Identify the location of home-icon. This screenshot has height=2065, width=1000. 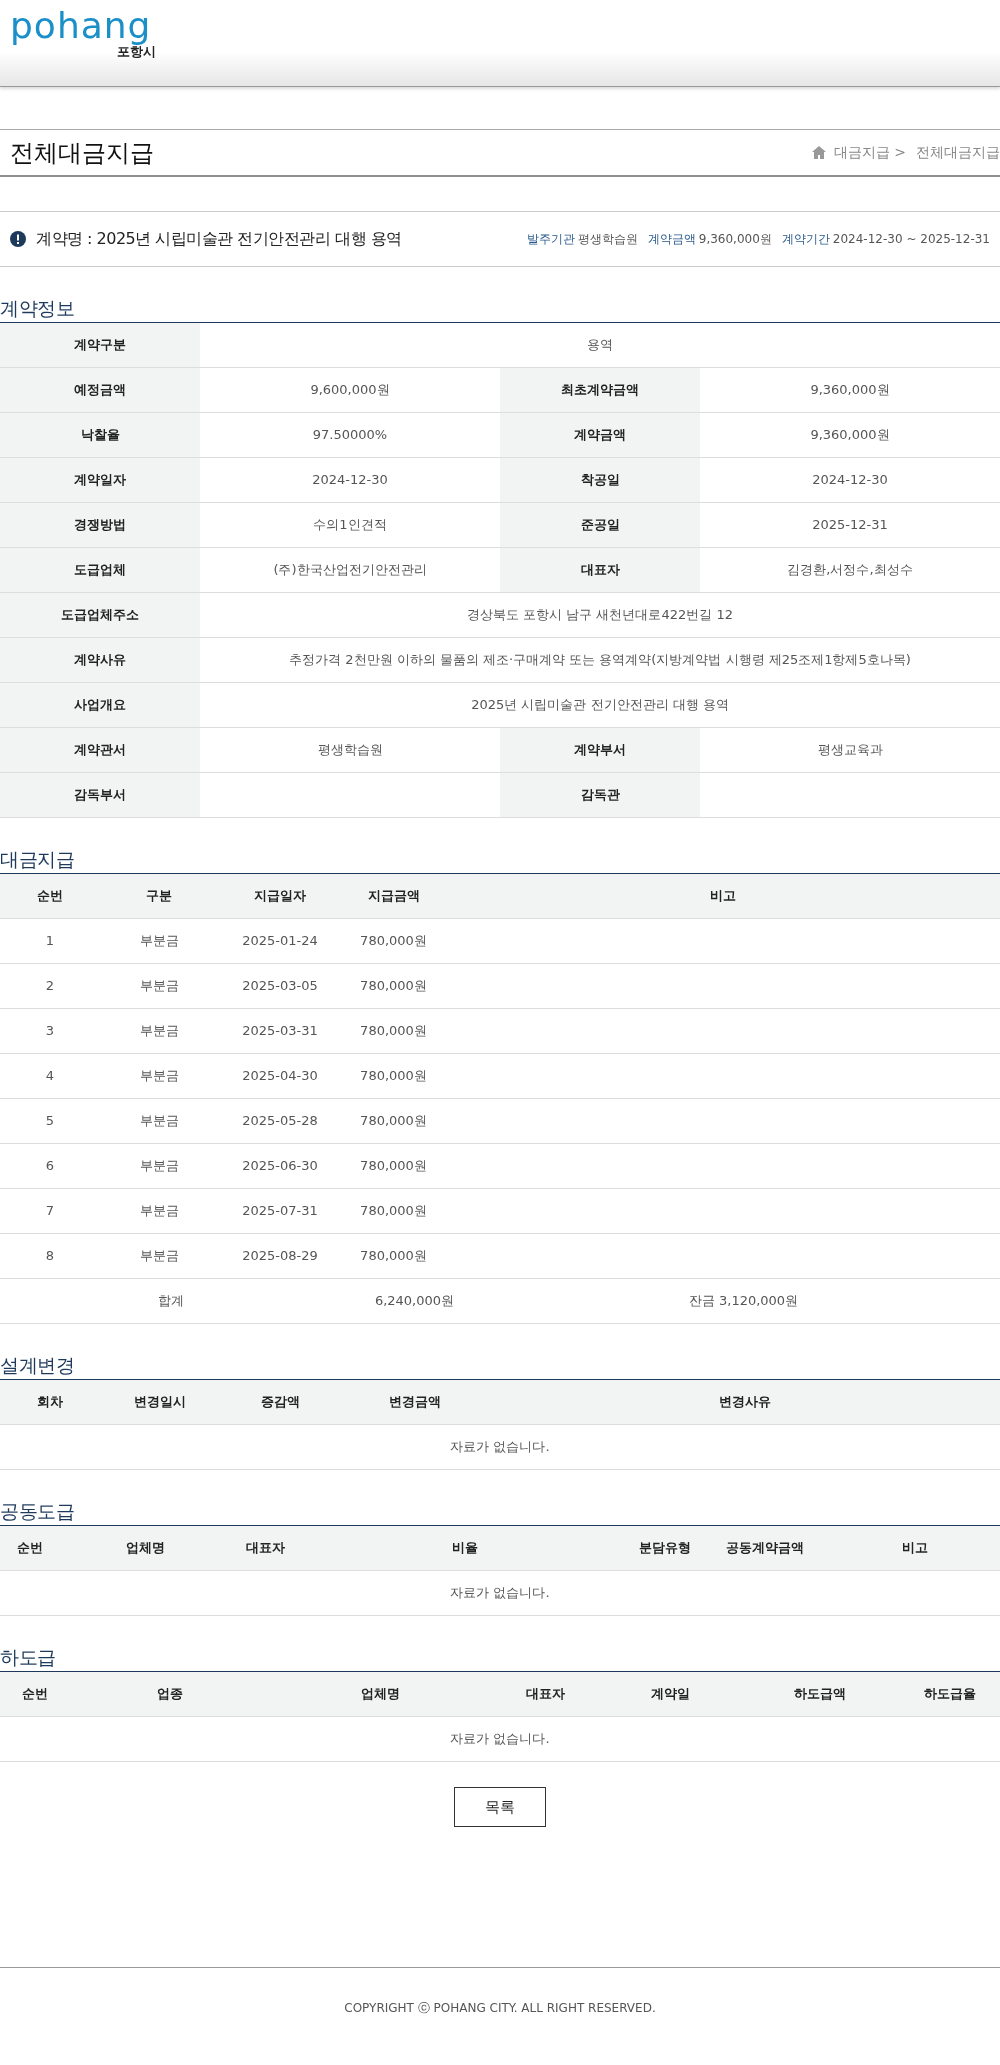
(818, 152).